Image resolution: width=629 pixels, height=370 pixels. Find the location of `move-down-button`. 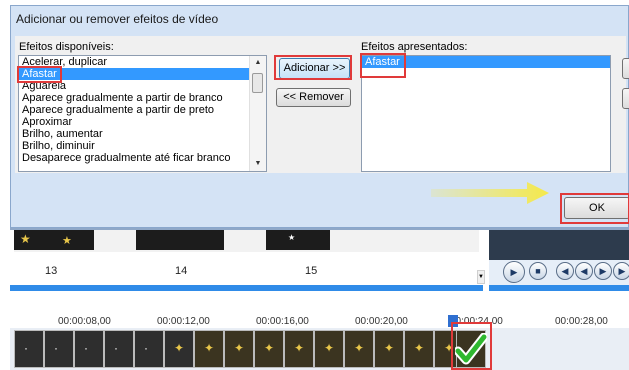

move-down-button is located at coordinates (625, 98).